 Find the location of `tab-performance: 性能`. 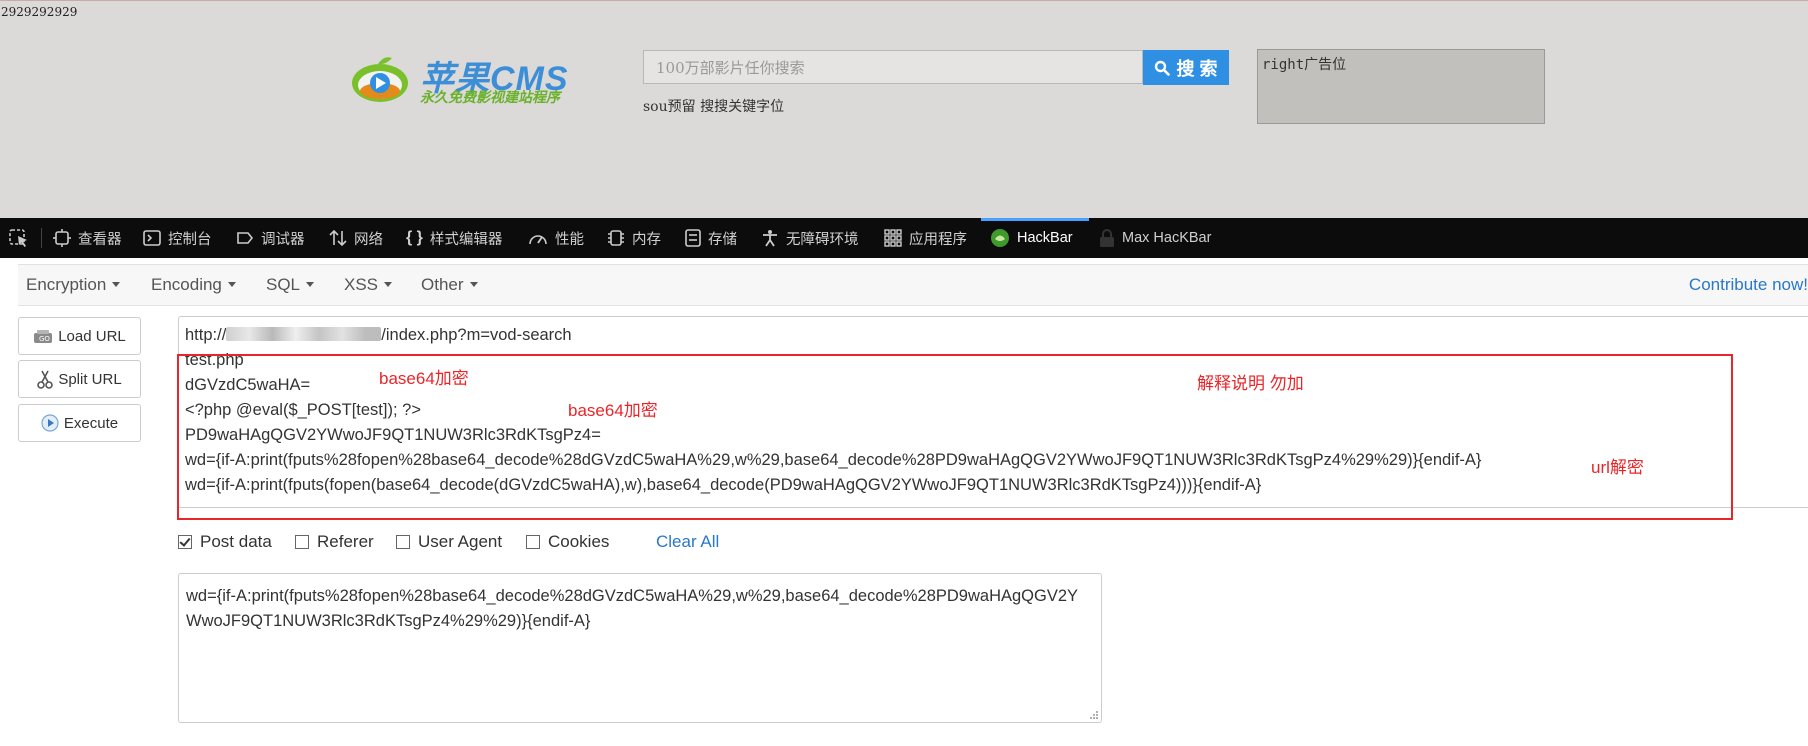

tab-performance: 性能 is located at coordinates (556, 238).